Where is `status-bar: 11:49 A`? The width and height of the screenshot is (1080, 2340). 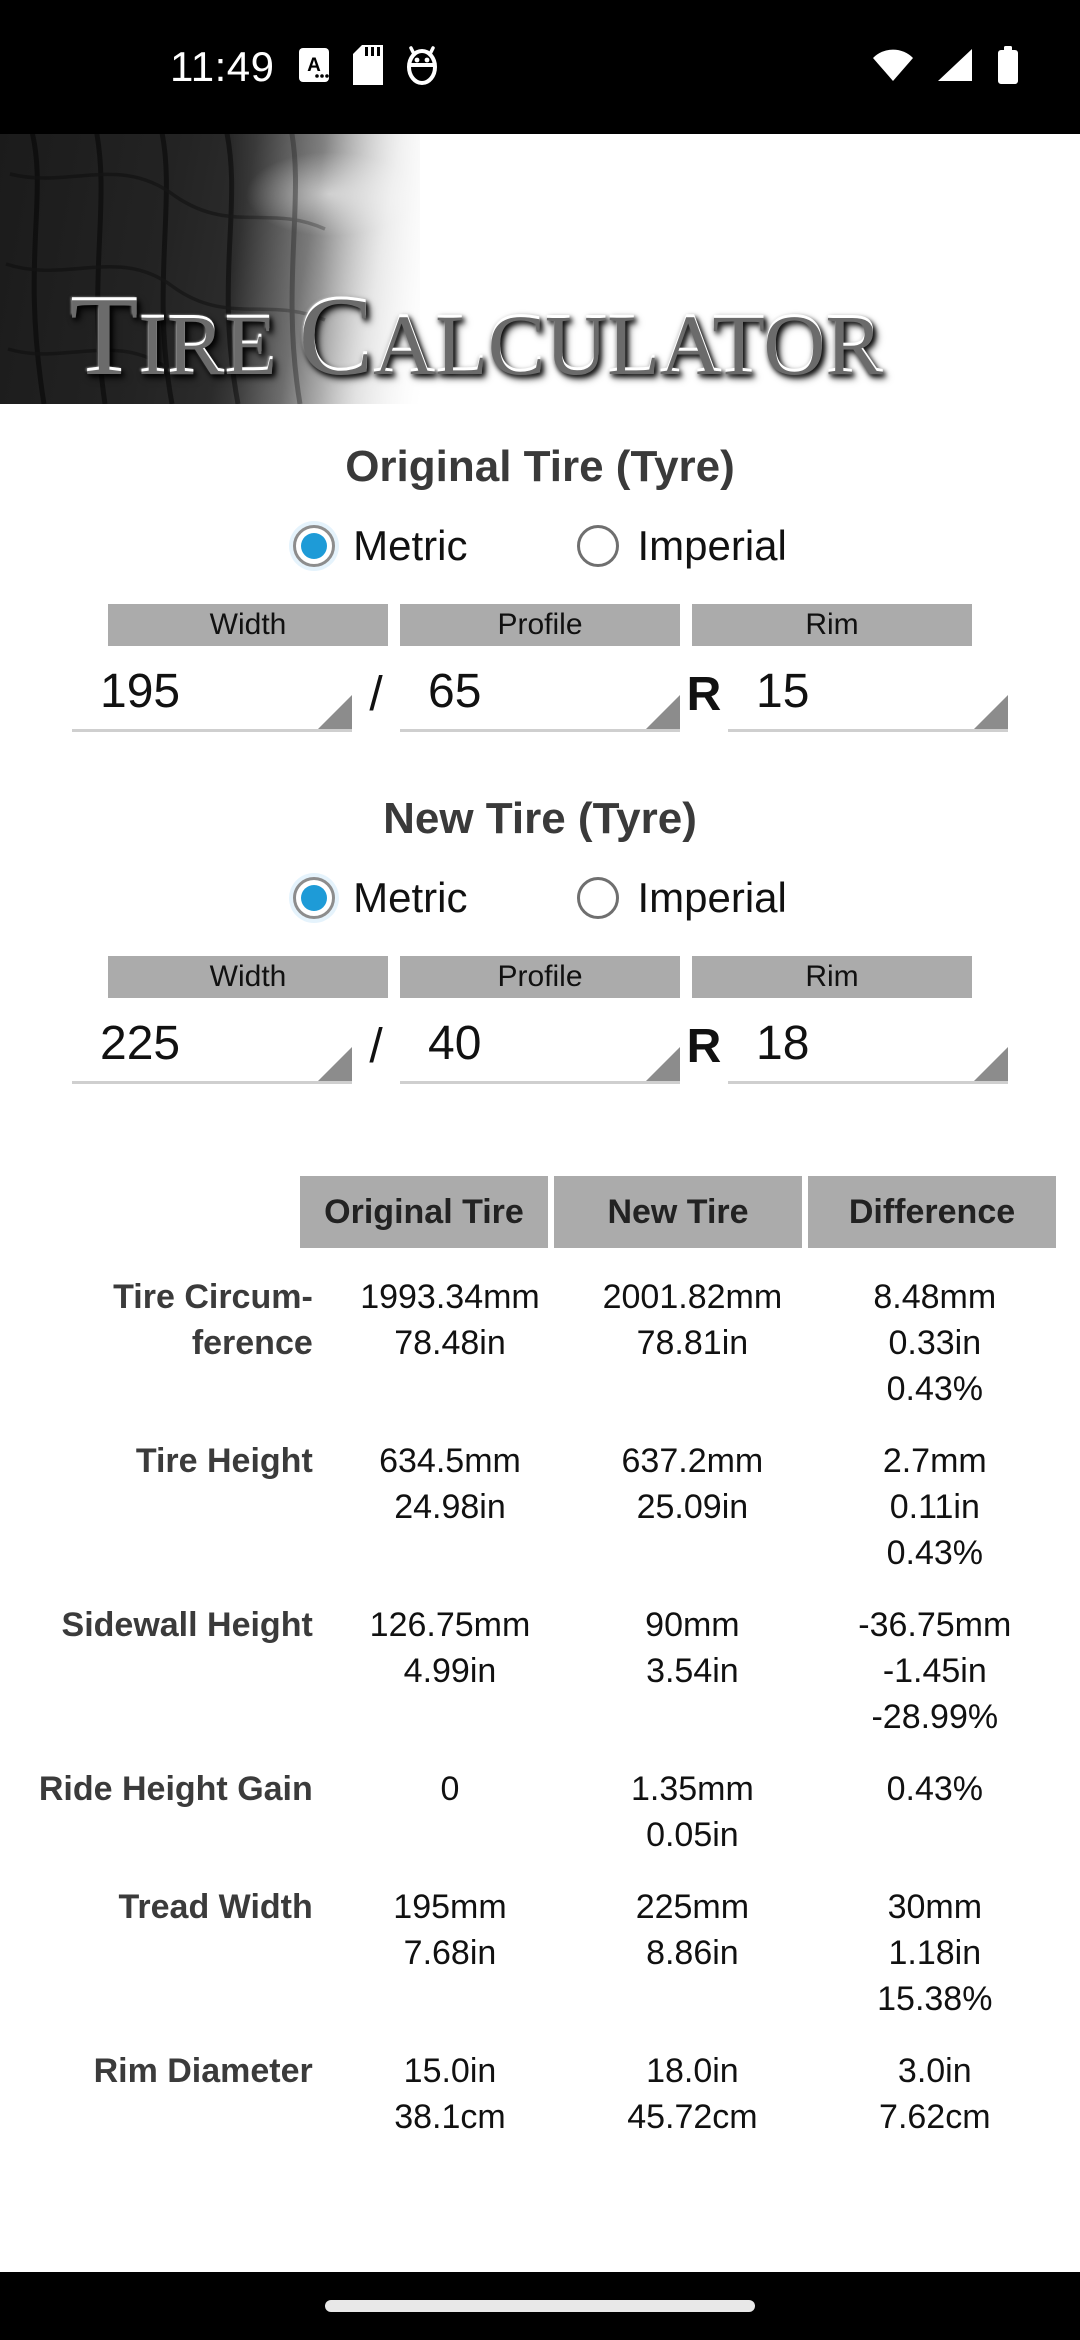
status-bar: 11:49 A is located at coordinates (540, 67).